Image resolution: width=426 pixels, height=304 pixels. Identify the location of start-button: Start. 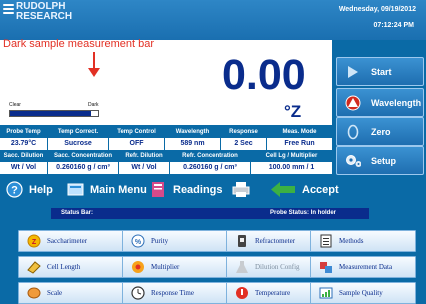
(380, 71).